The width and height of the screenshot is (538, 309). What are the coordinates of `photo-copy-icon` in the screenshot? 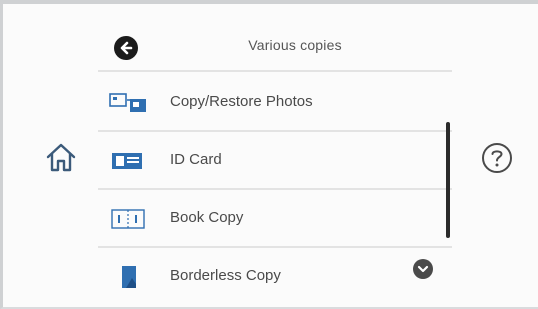 It's located at (127, 102).